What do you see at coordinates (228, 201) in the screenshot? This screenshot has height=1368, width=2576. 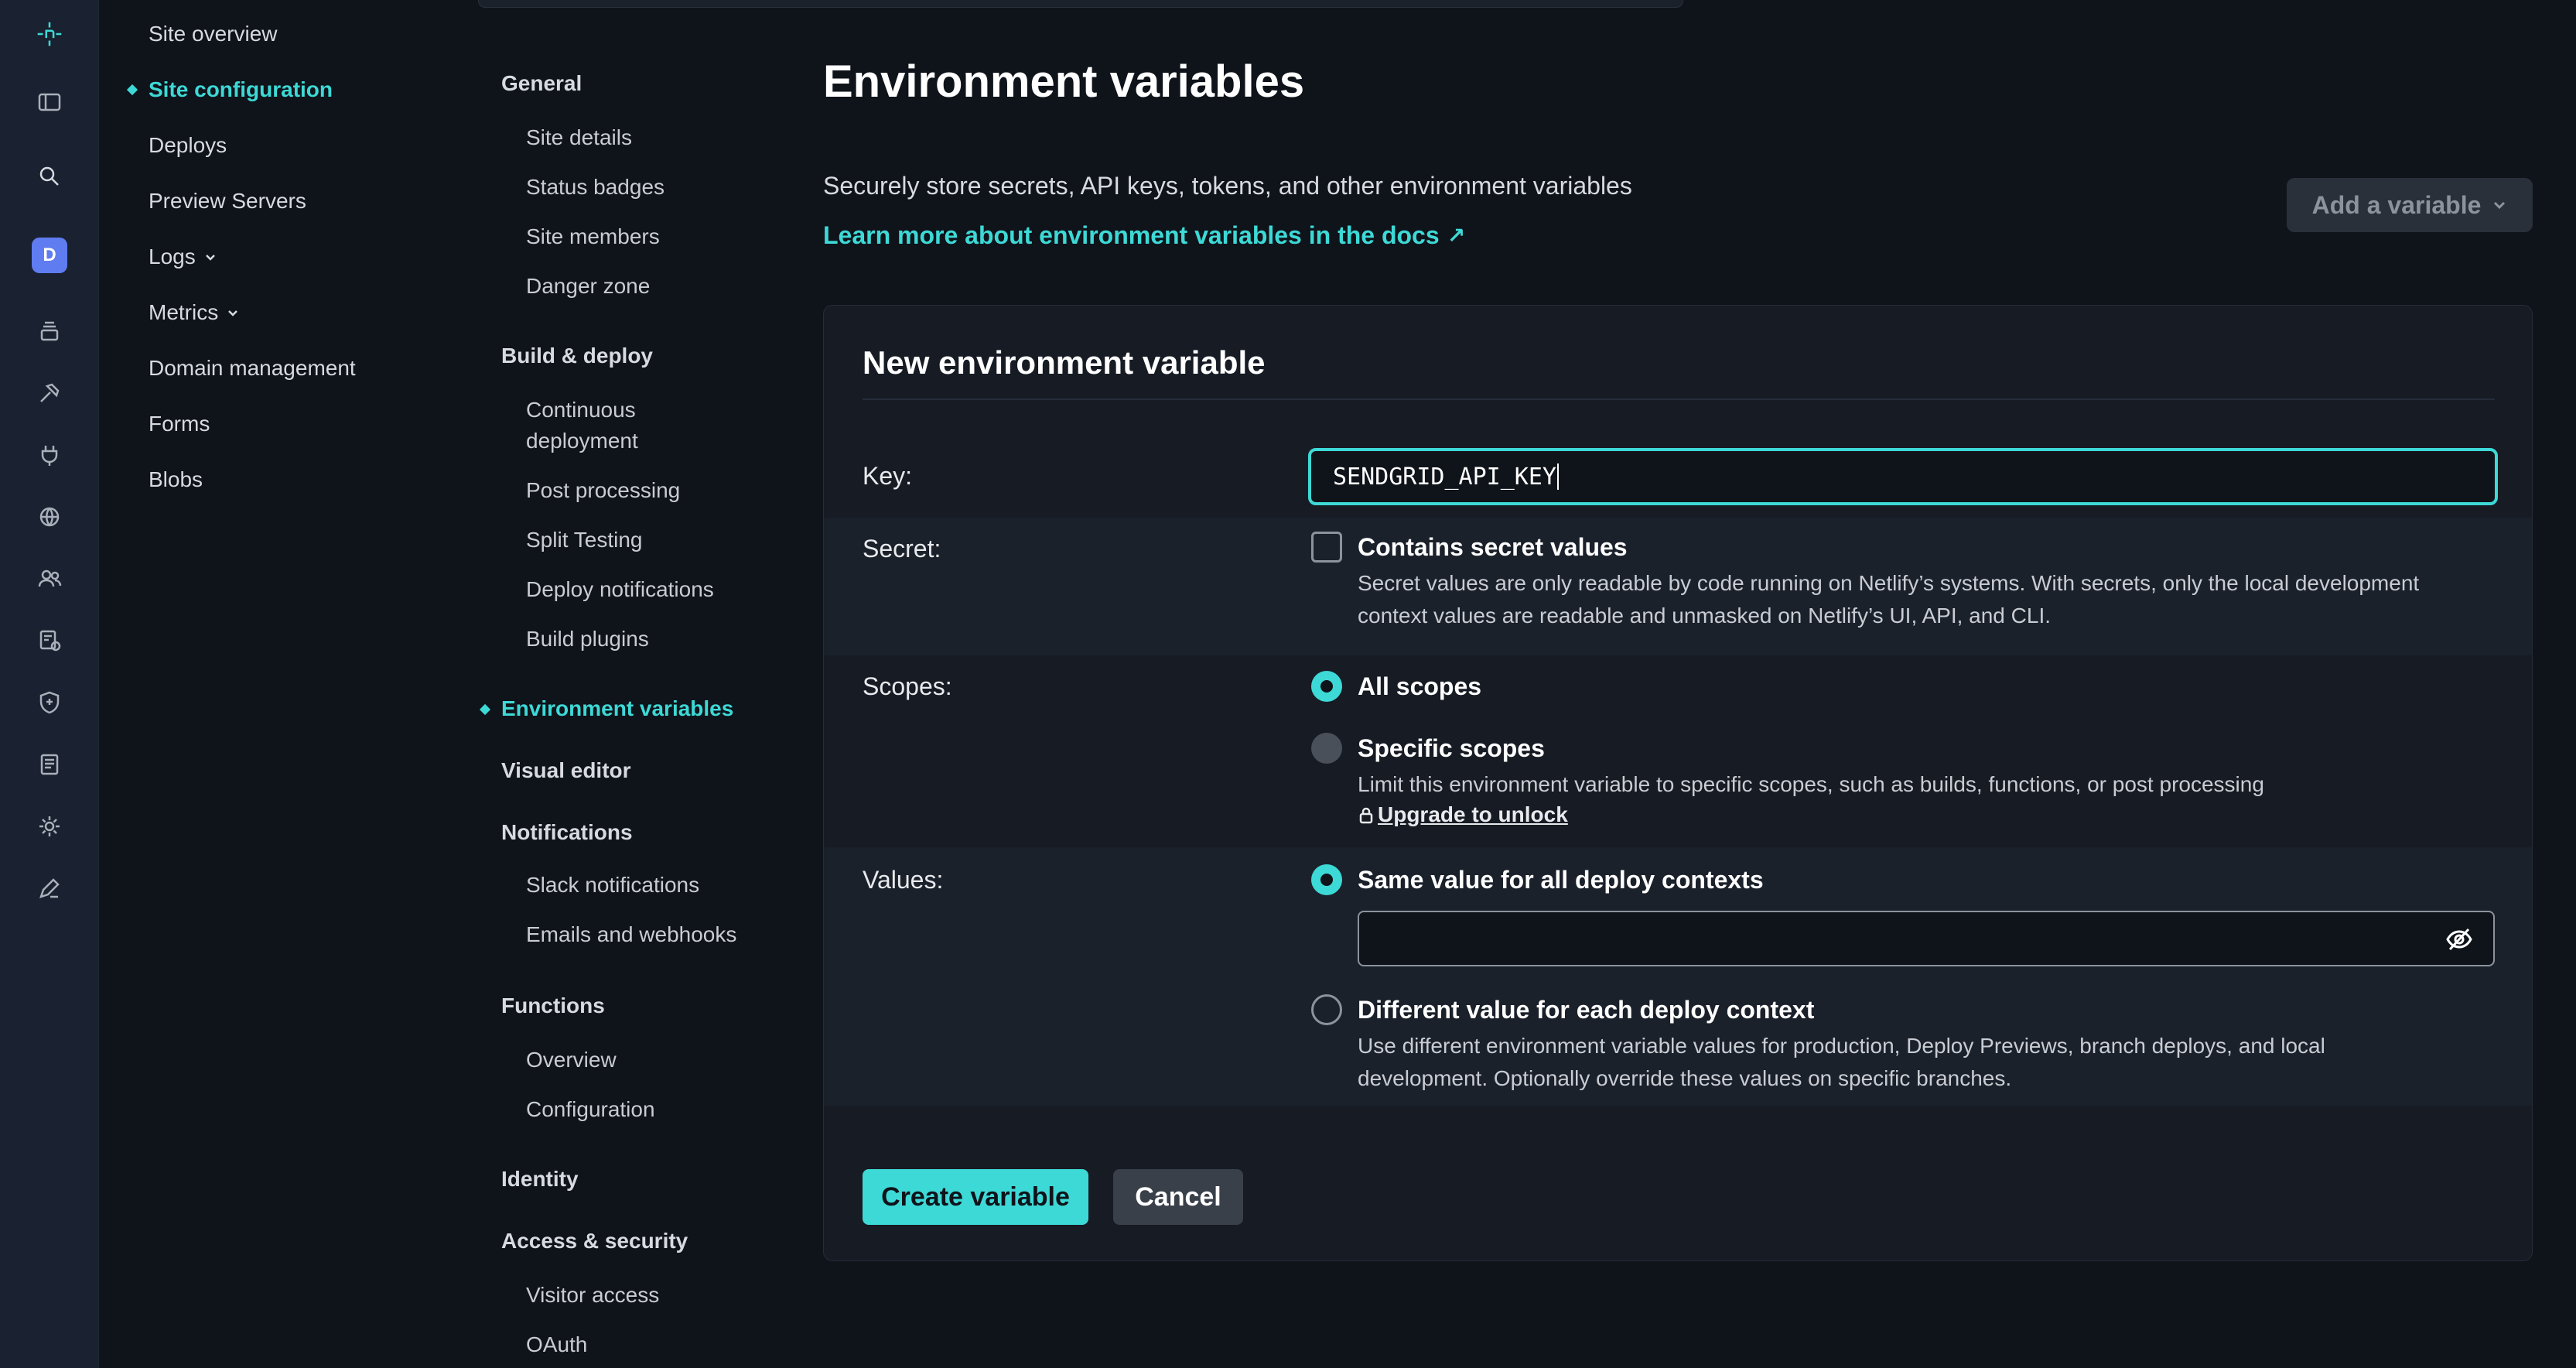 I see `nav-preview-servers: Preview Servers` at bounding box center [228, 201].